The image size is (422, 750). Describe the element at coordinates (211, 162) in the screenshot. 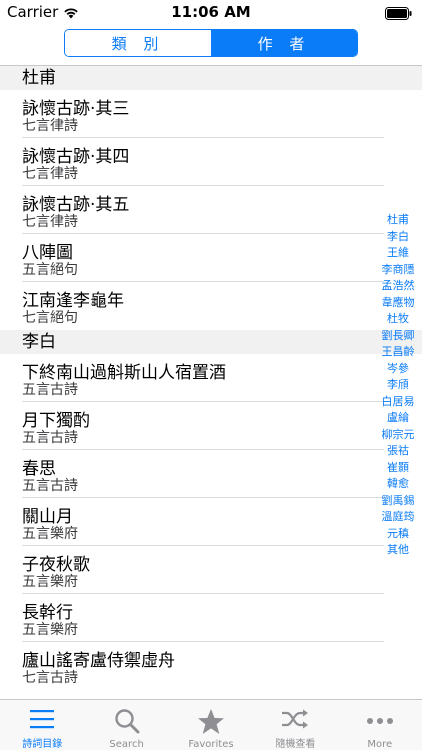

I see `list-item: 詠懷古跡·其四 七言律詩` at that location.